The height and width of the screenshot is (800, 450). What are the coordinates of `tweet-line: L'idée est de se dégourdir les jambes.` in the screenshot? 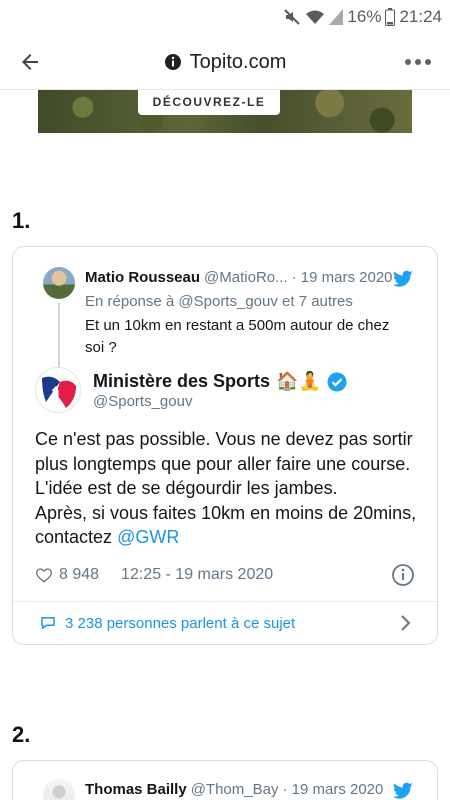 It's located at (186, 488).